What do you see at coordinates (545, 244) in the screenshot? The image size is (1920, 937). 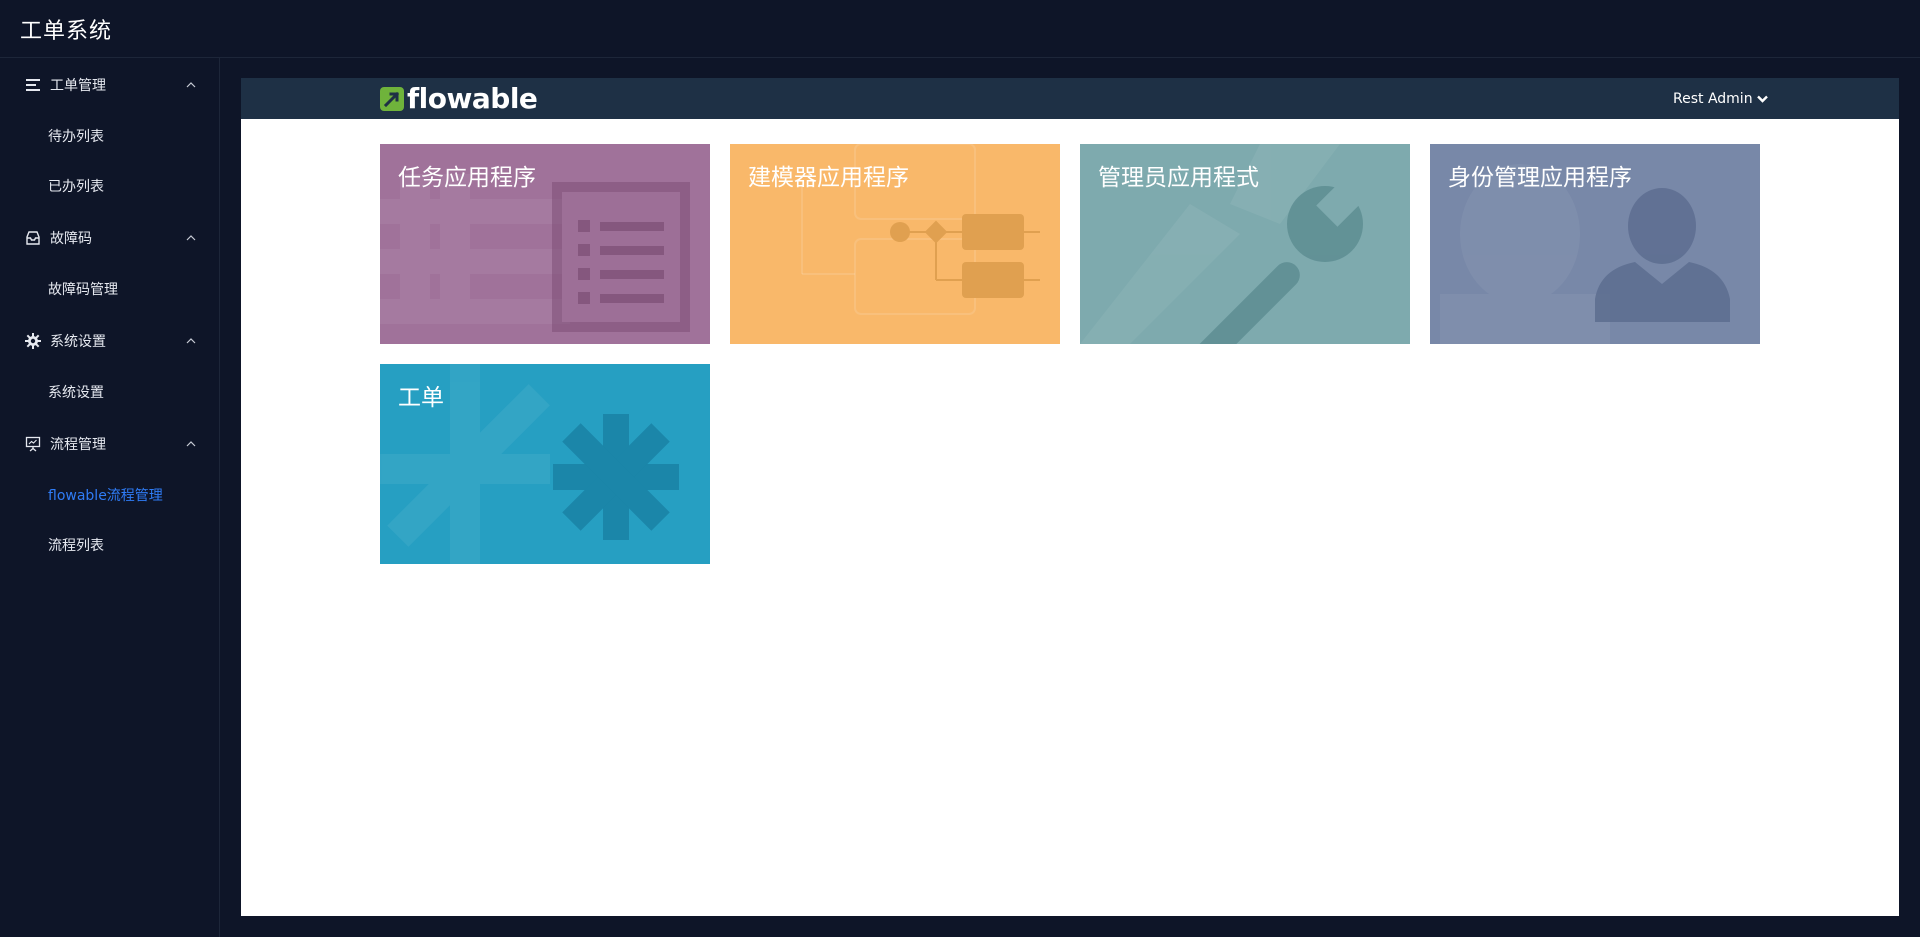 I see `tile-task-app: 任务应用程序` at bounding box center [545, 244].